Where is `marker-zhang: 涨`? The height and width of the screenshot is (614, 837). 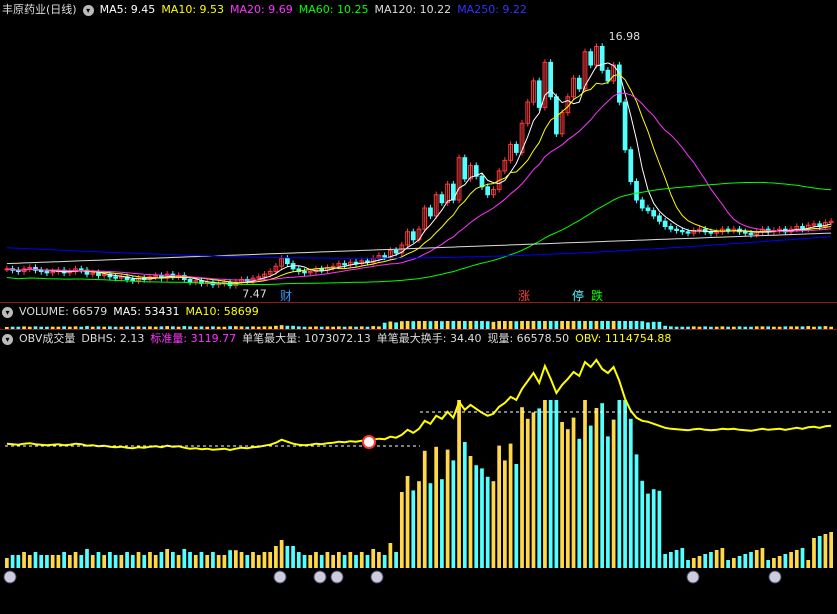 marker-zhang: 涨 is located at coordinates (524, 295).